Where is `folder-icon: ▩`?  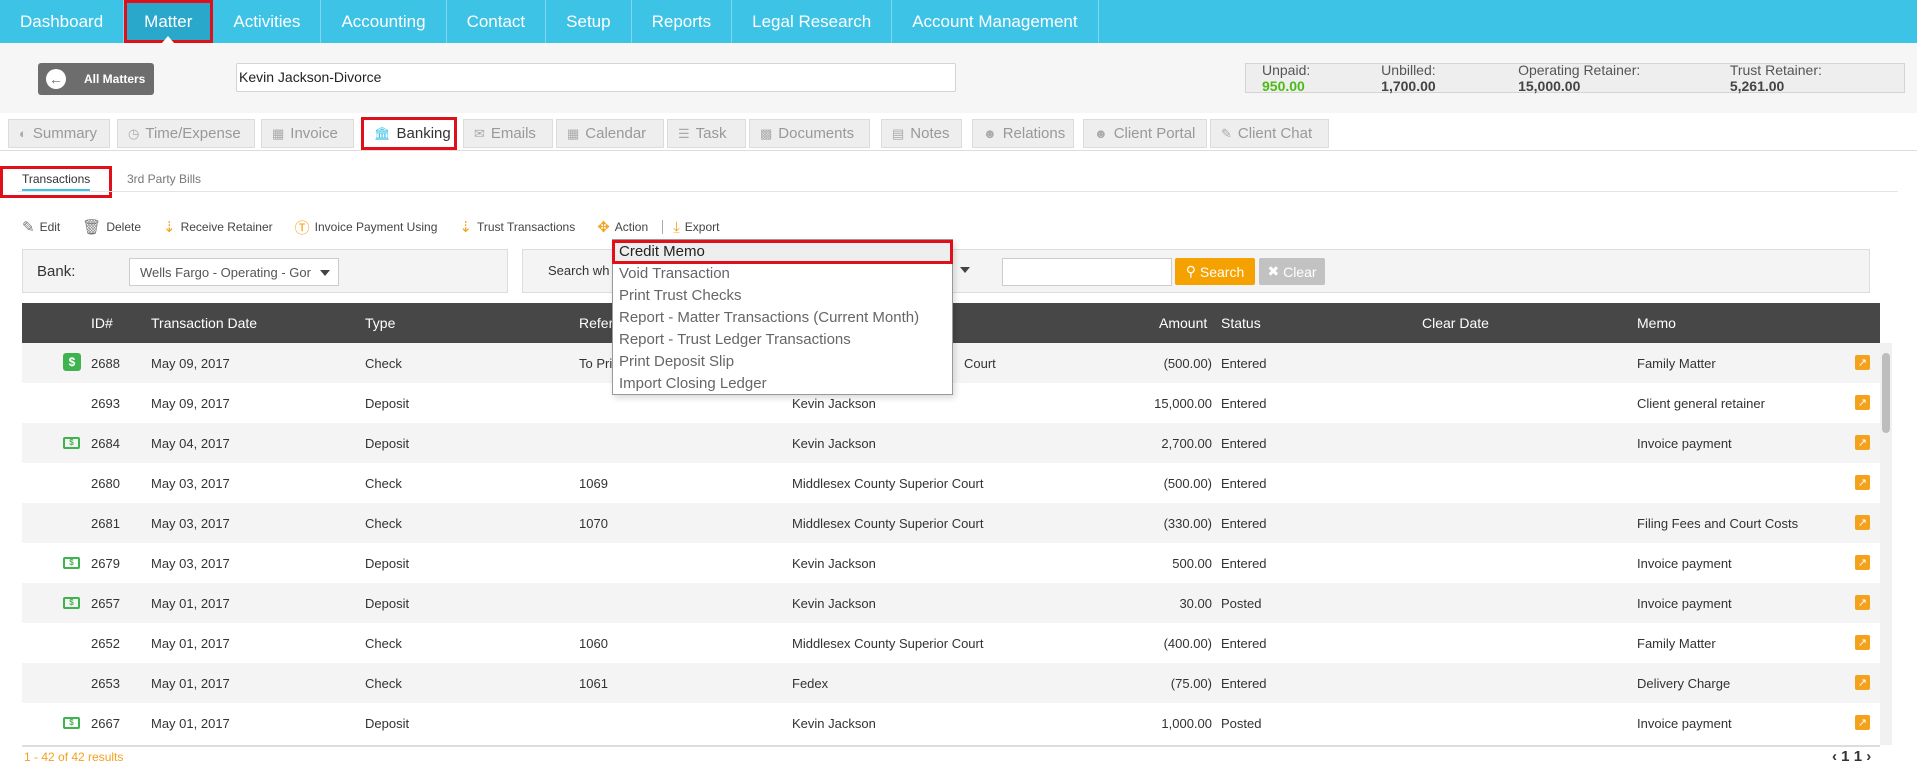 folder-icon: ▩ is located at coordinates (766, 133).